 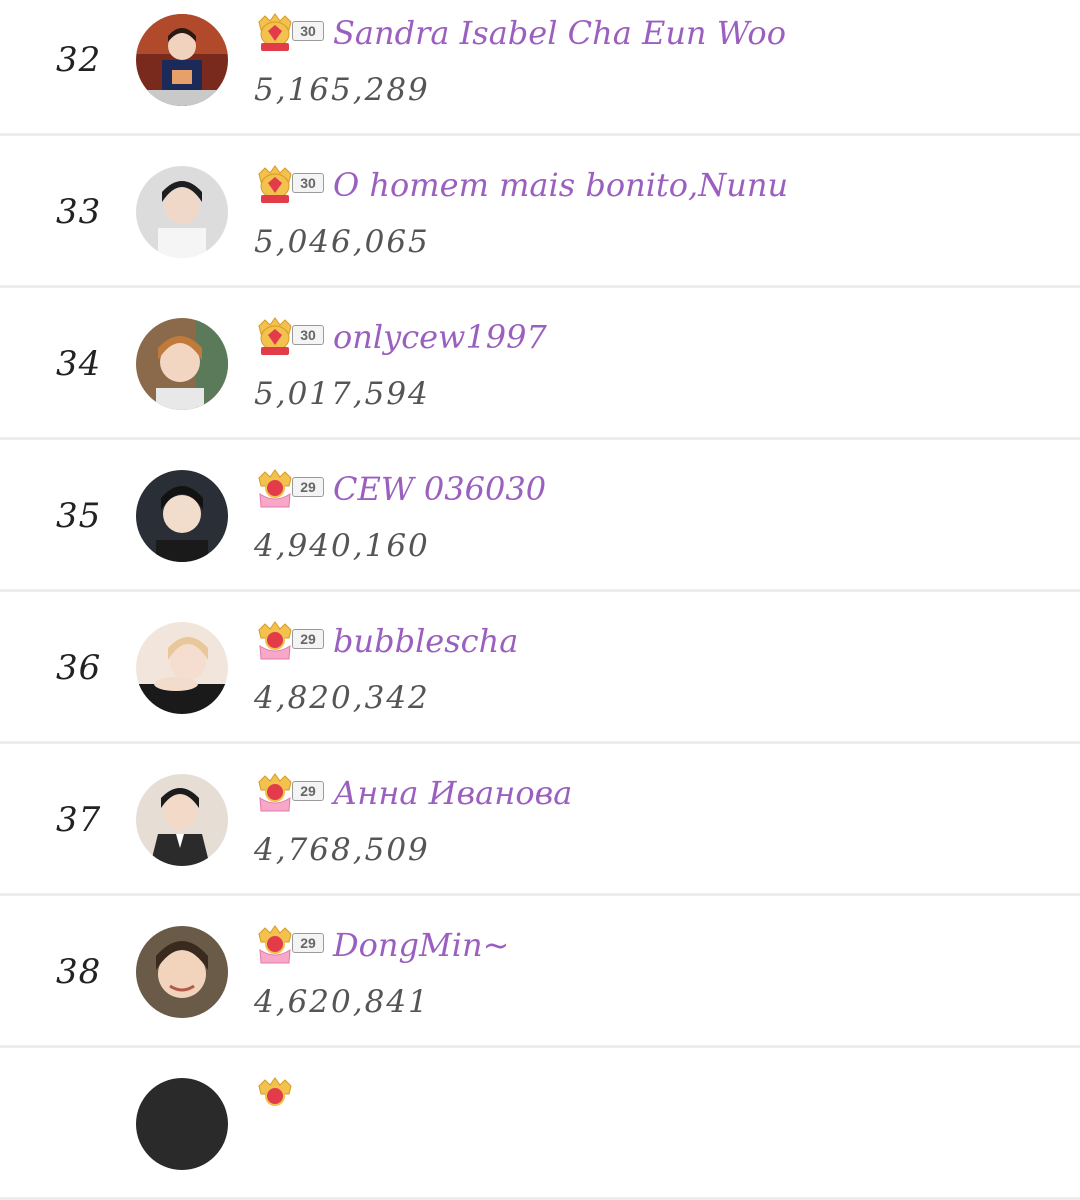 I want to click on user-score: 5,046,065, so click(x=342, y=242).